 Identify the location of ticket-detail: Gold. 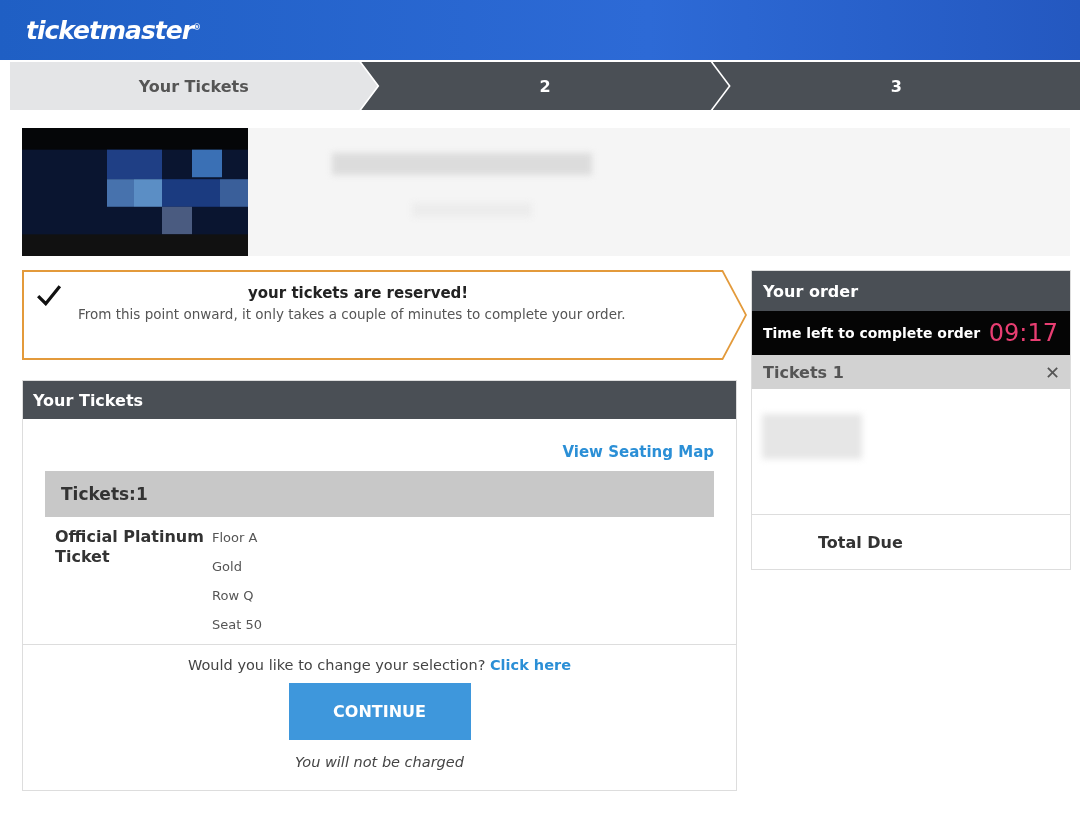
(227, 566).